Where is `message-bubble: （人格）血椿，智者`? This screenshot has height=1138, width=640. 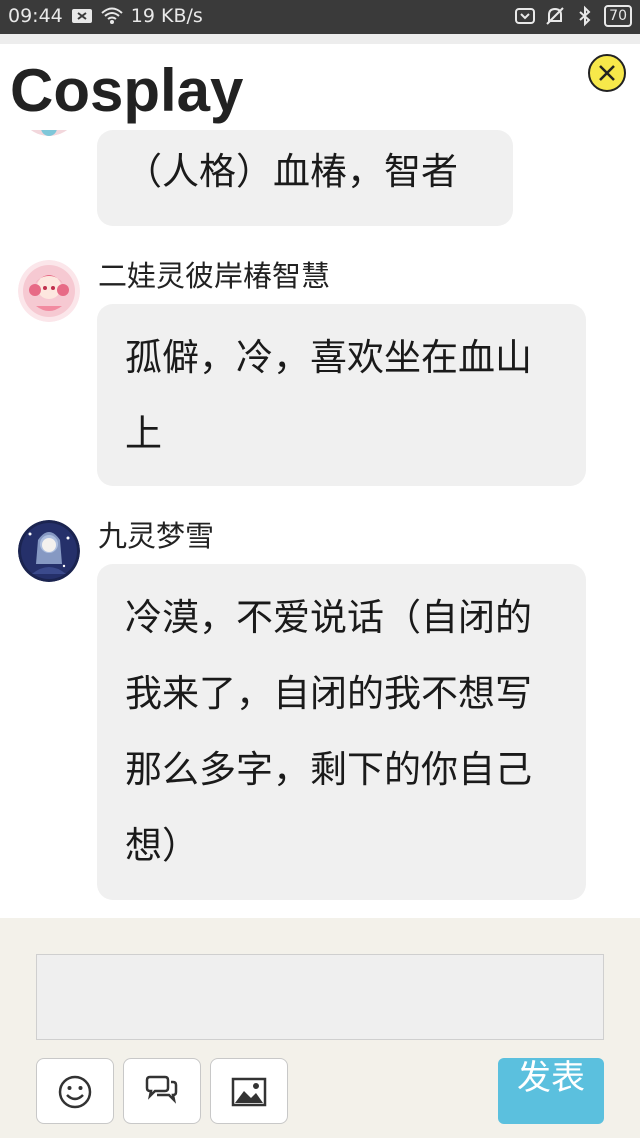
message-bubble: （人格）血椿，智者 is located at coordinates (305, 178).